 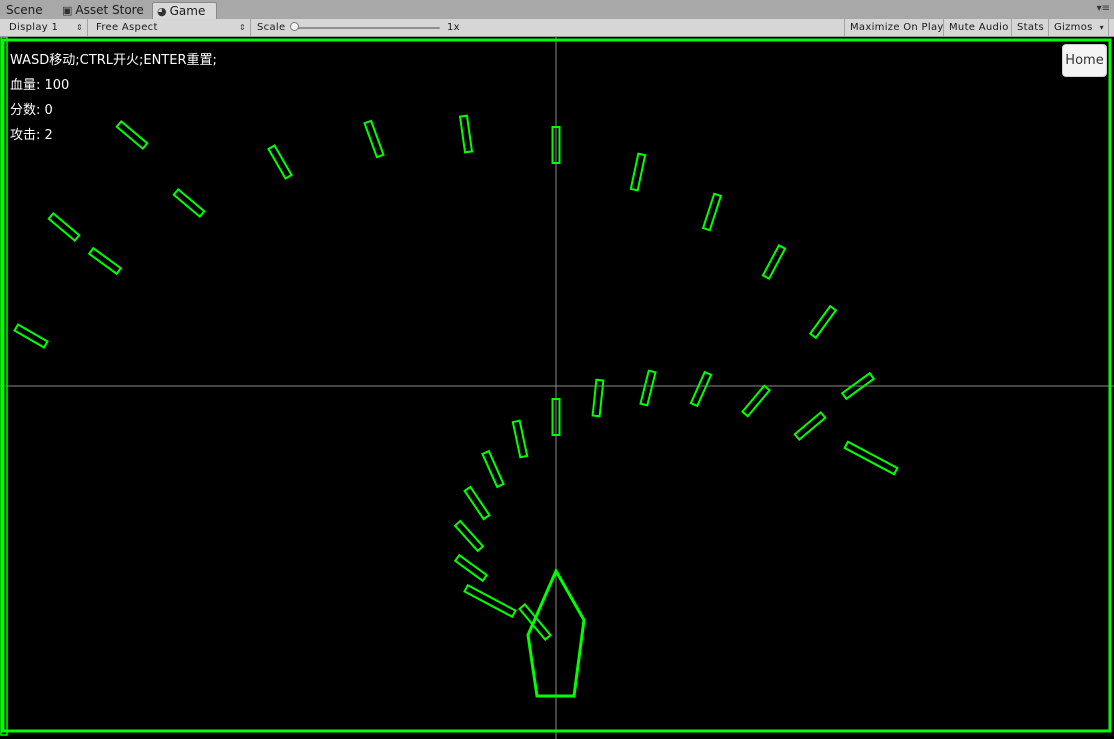 I want to click on tab-asset-store-label: Asset Store, so click(x=109, y=10).